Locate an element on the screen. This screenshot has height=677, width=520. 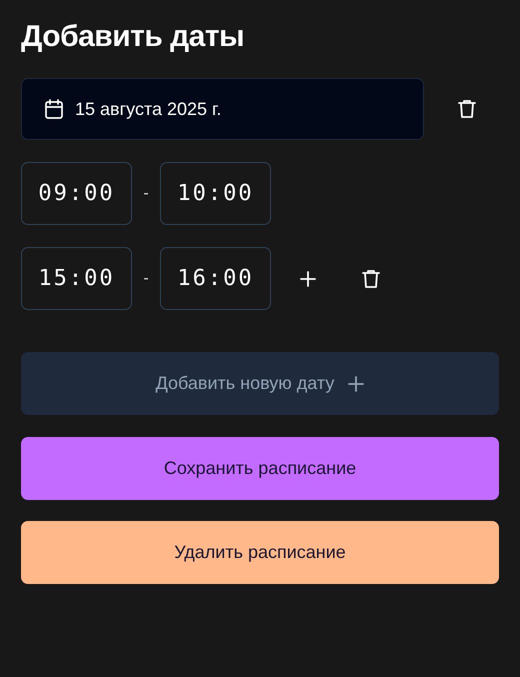
start-time-field: 09:00 is located at coordinates (76, 193).